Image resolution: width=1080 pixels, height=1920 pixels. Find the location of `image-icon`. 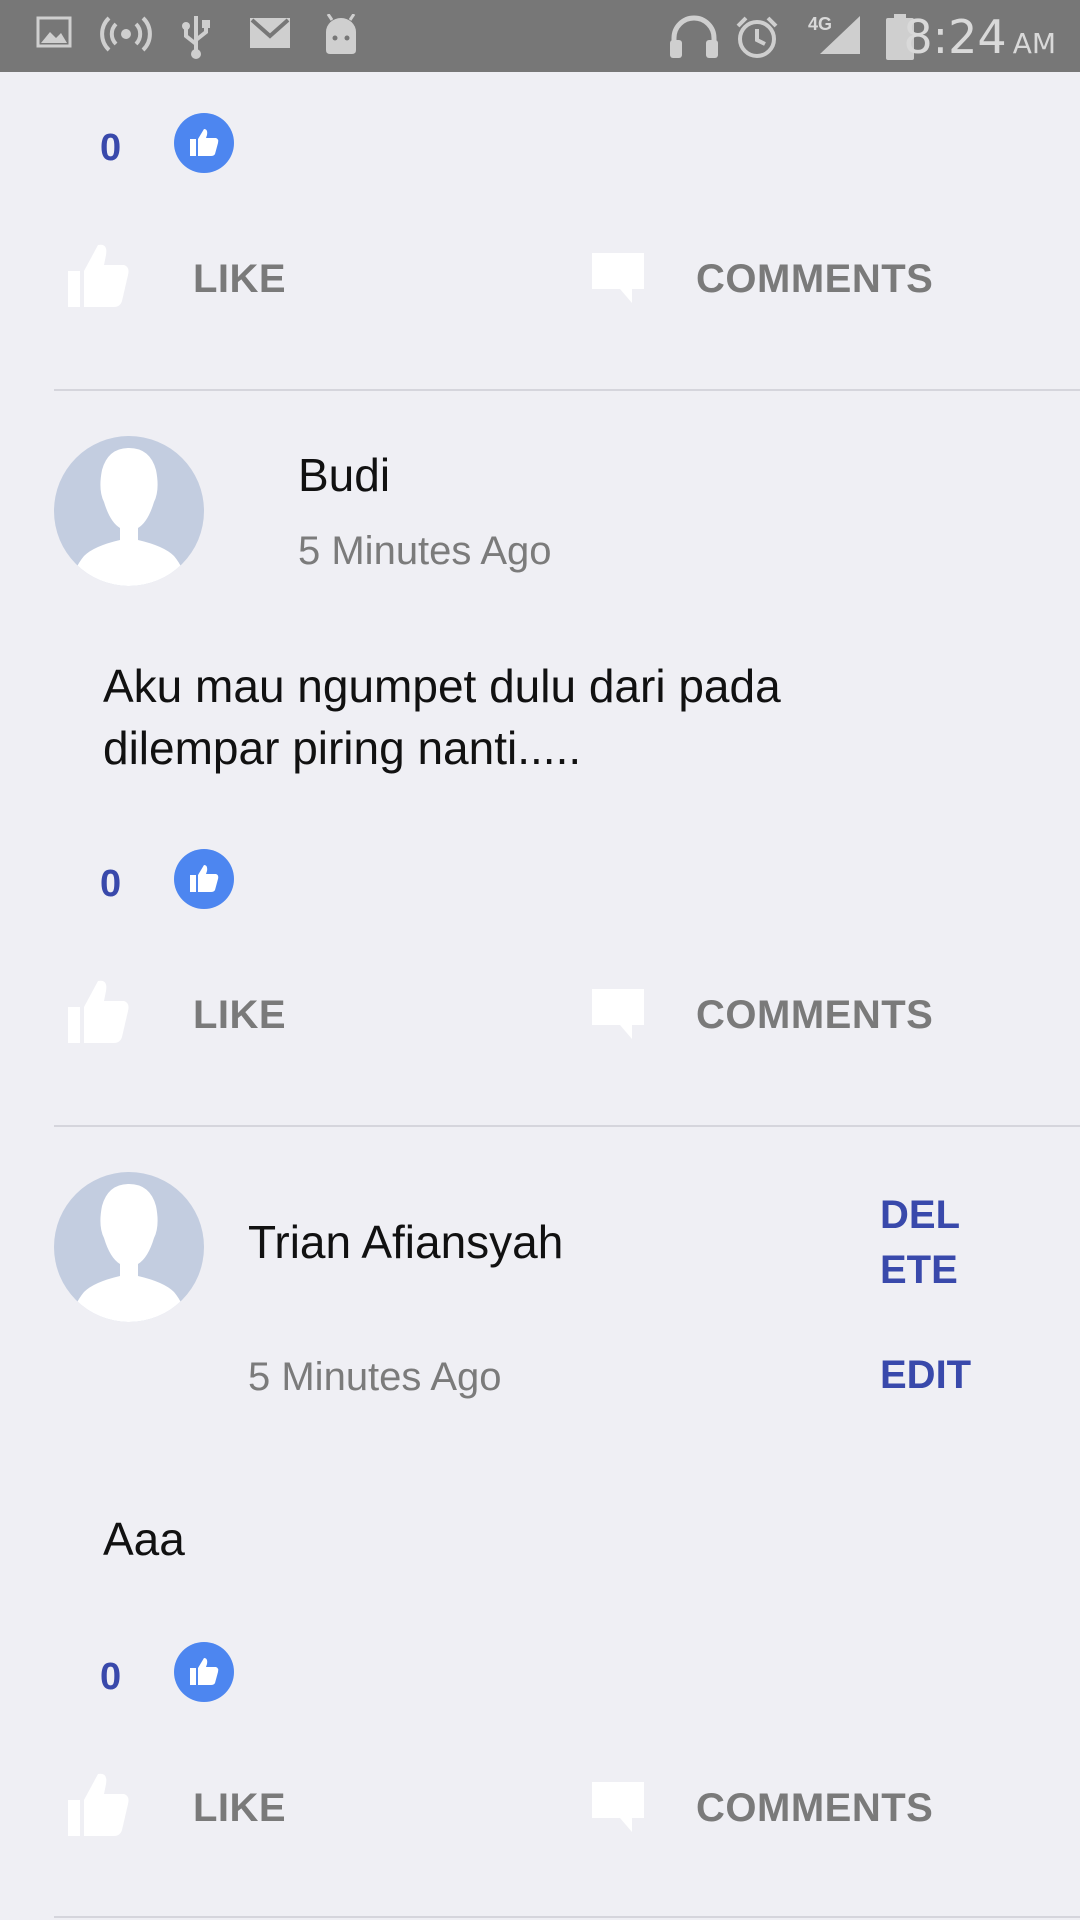

image-icon is located at coordinates (54, 34).